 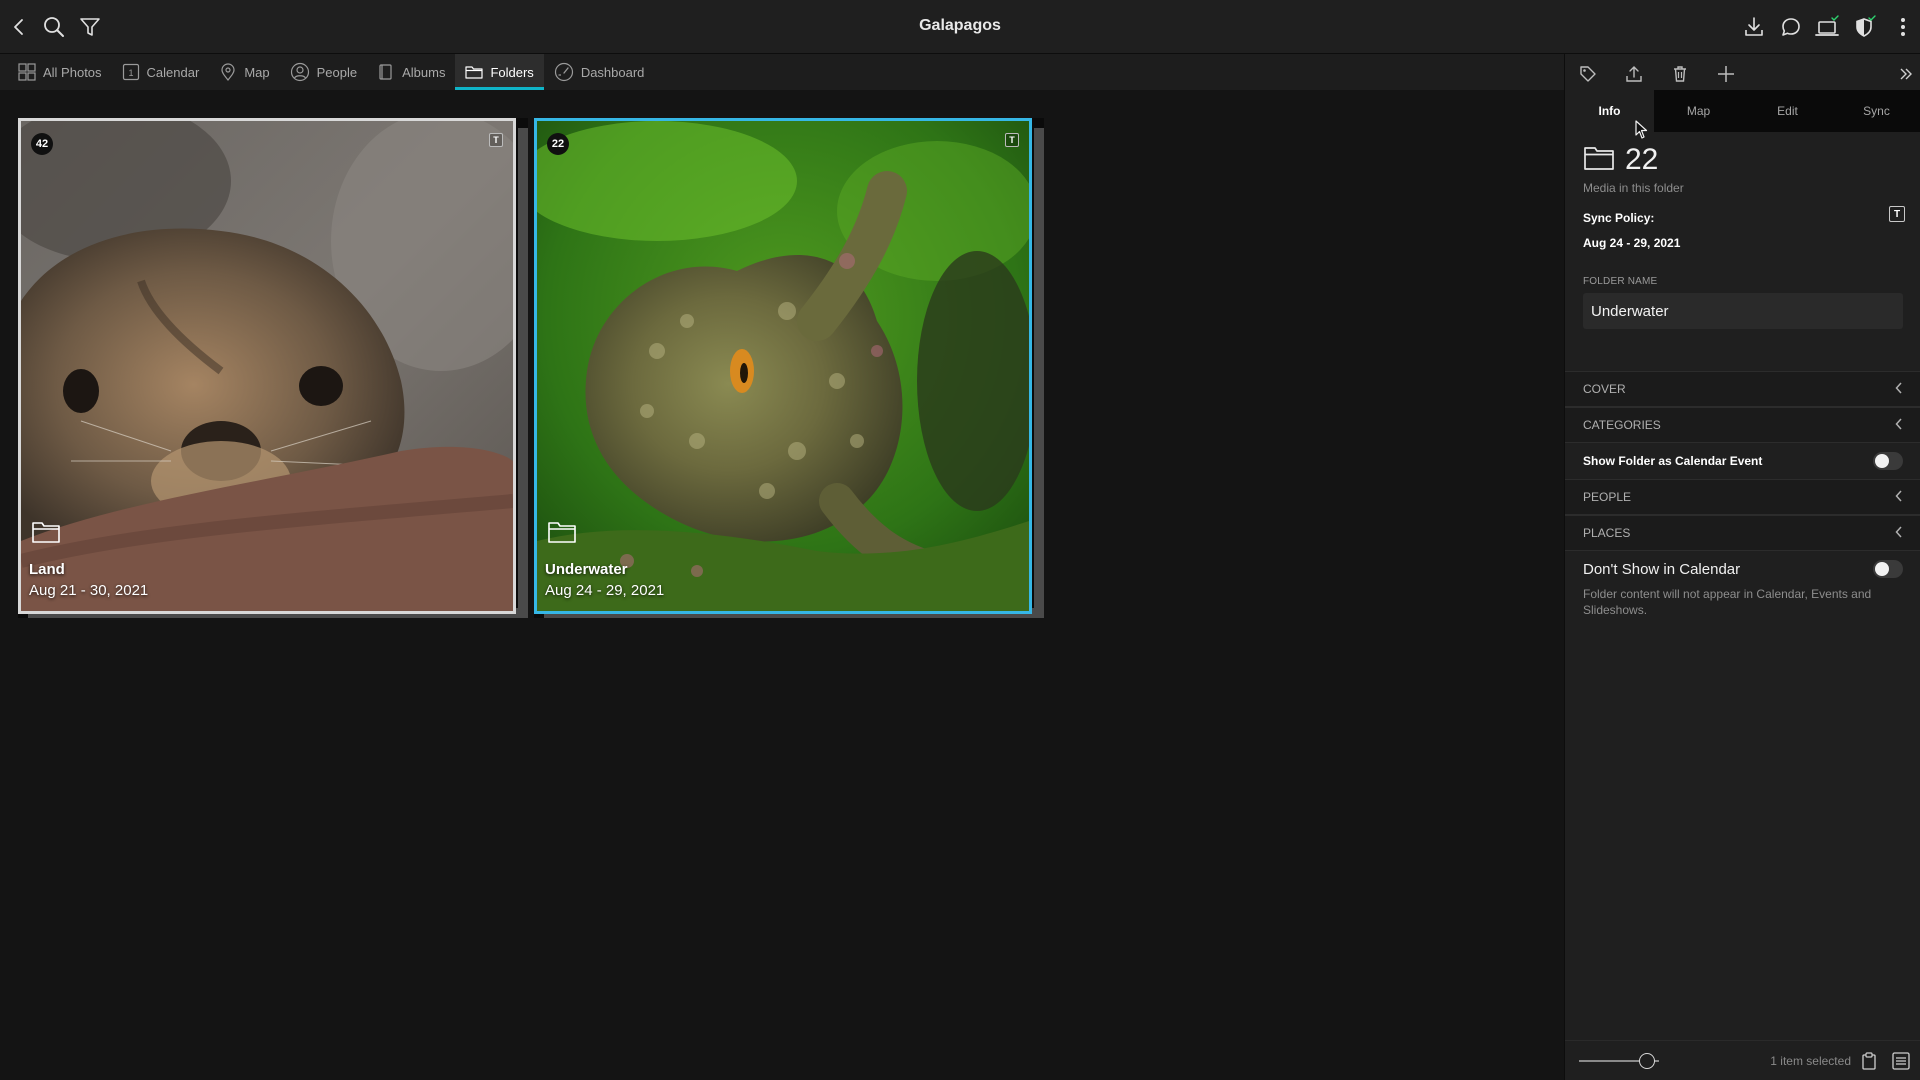 What do you see at coordinates (1588, 74) in the screenshot?
I see `tag-icon` at bounding box center [1588, 74].